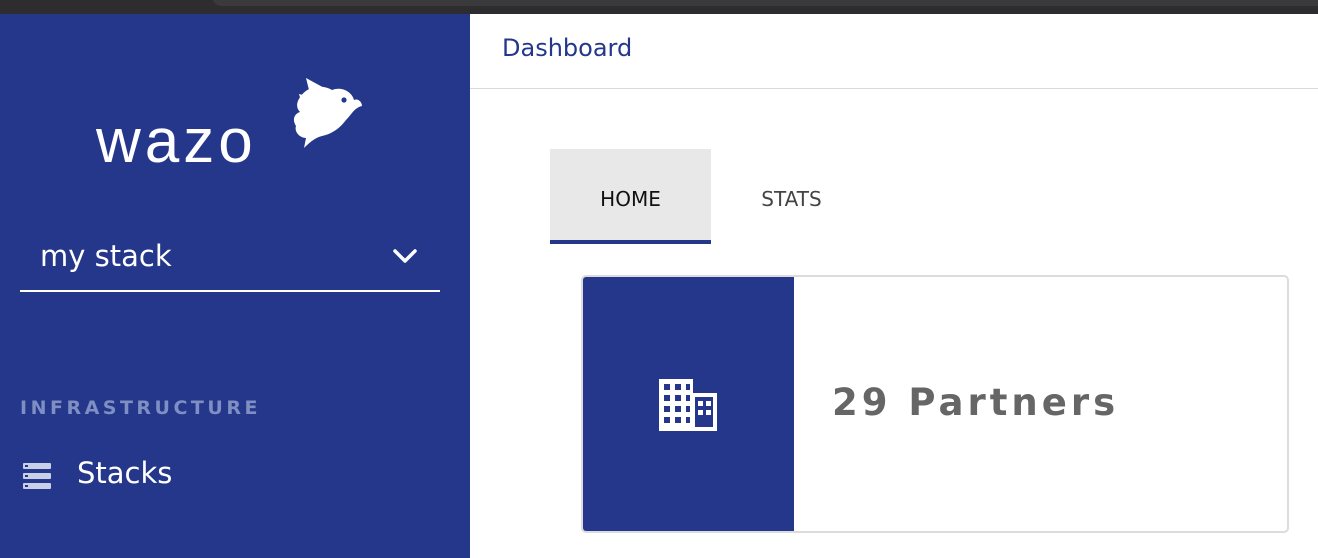 This screenshot has width=1318, height=558. Describe the element at coordinates (230, 263) in the screenshot. I see `stack-selector: my stack` at that location.